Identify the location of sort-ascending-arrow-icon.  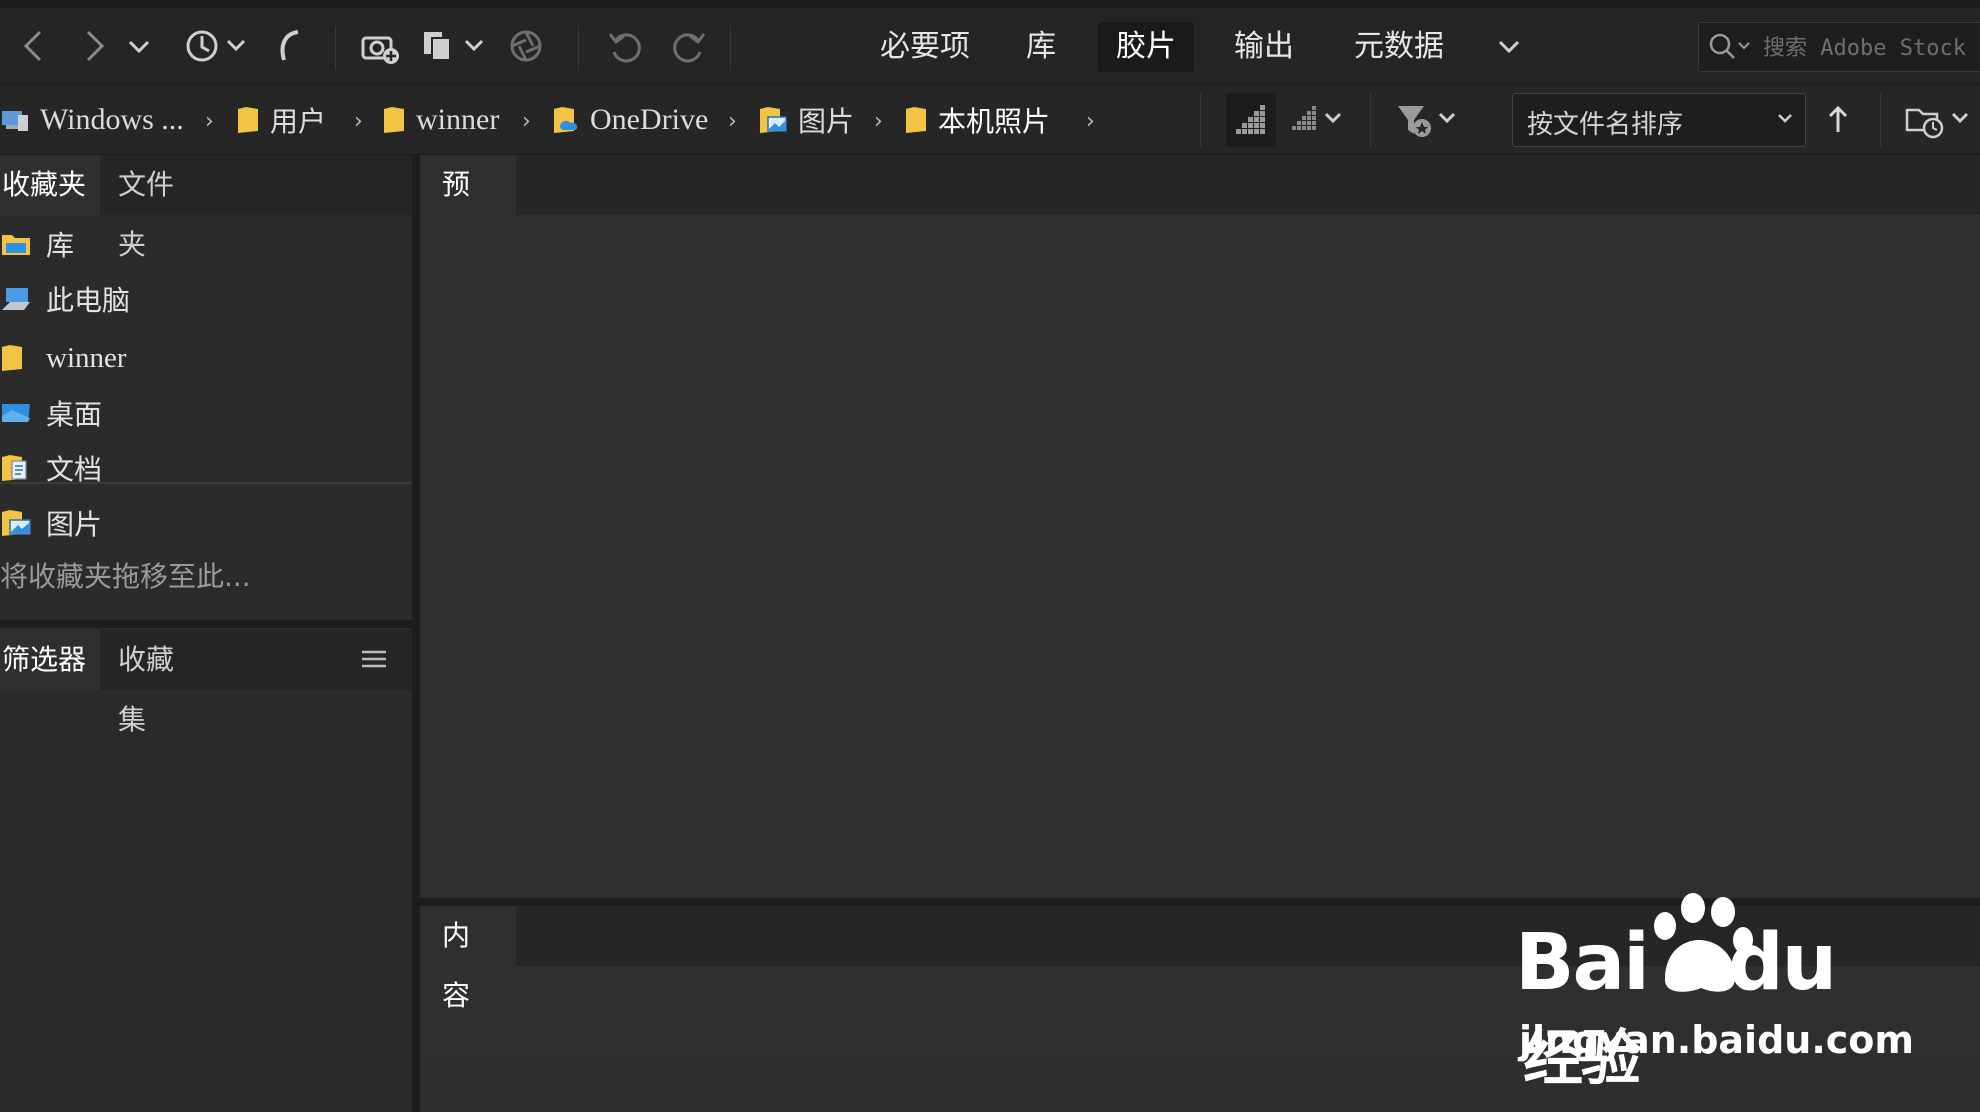
(1838, 120).